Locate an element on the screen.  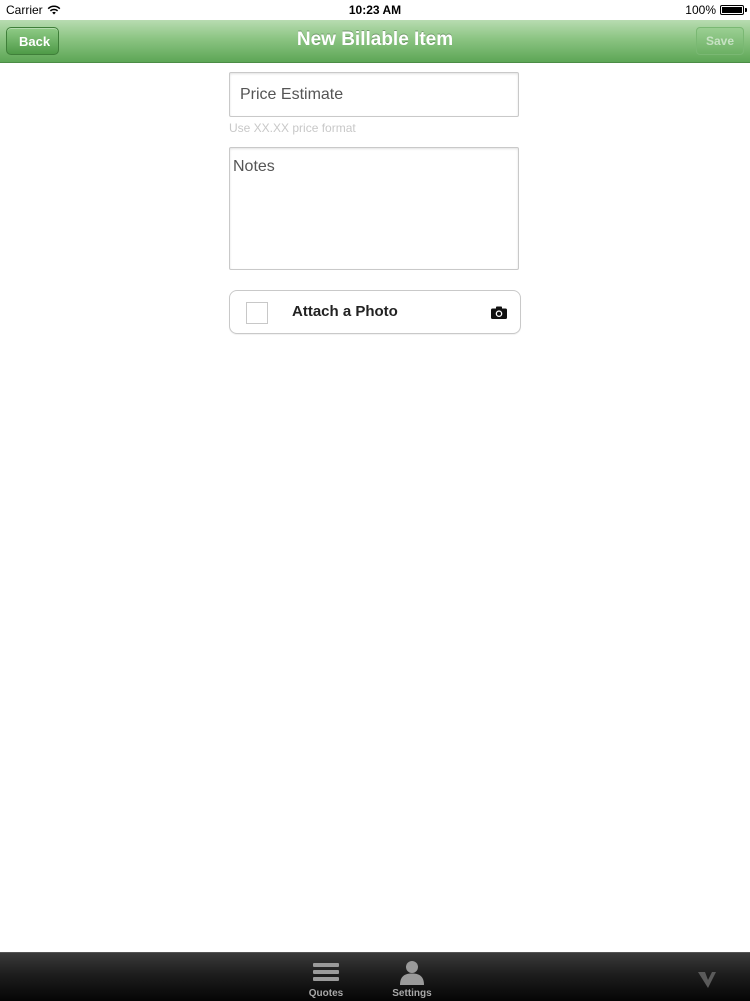
attach-photo-checkbox is located at coordinates (257, 313).